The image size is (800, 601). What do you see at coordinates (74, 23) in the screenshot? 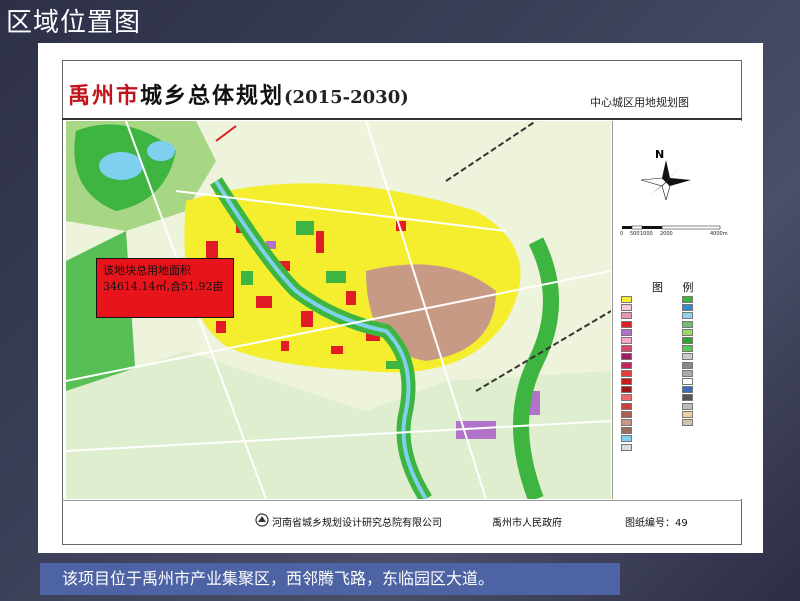
I see `slide-title: 区域位置图` at bounding box center [74, 23].